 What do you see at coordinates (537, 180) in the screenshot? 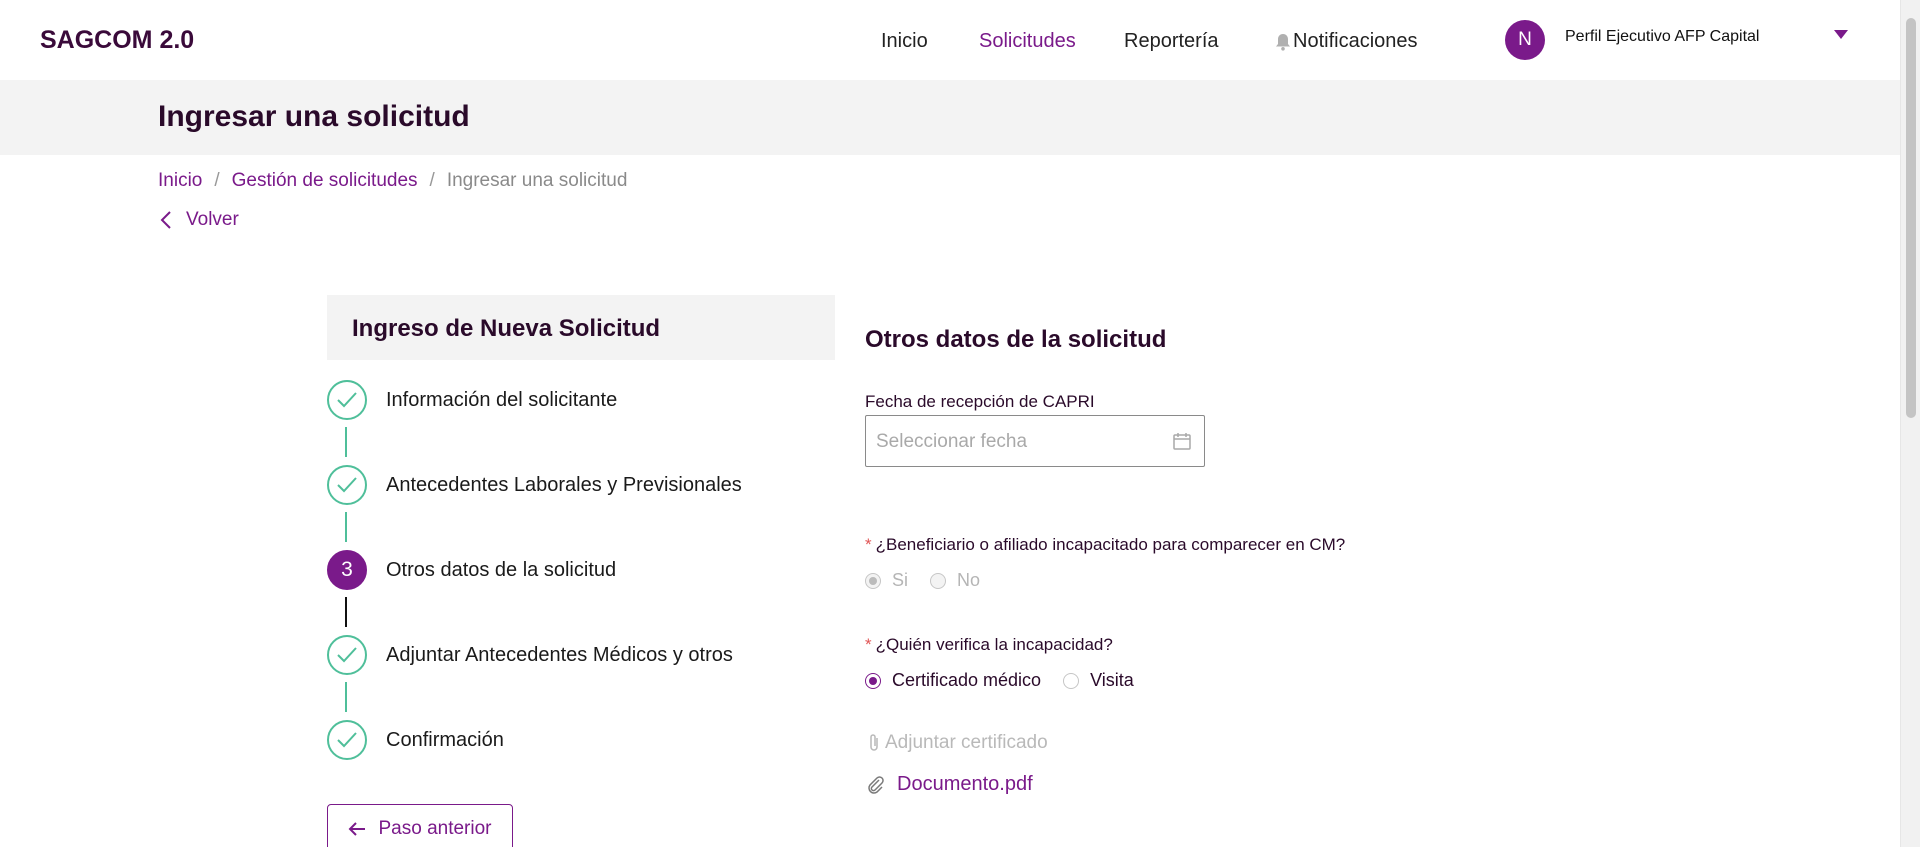
I see `breadcrumb-current: Ingresar una solicitud` at bounding box center [537, 180].